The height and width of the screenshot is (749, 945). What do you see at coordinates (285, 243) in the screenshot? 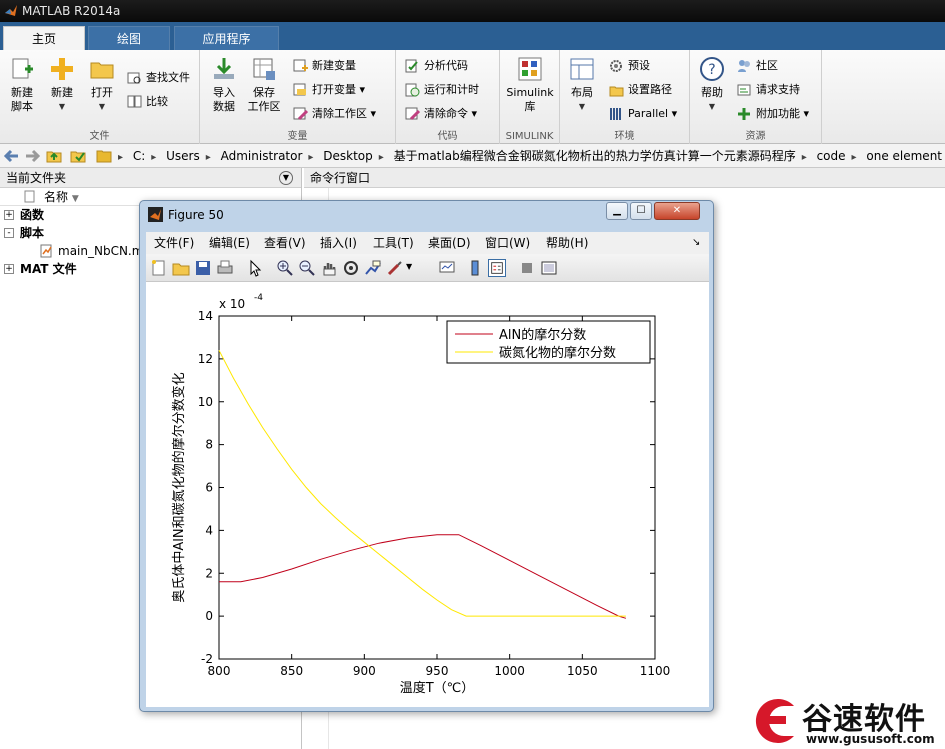
I see `menu-view: 查看(V)` at bounding box center [285, 243].